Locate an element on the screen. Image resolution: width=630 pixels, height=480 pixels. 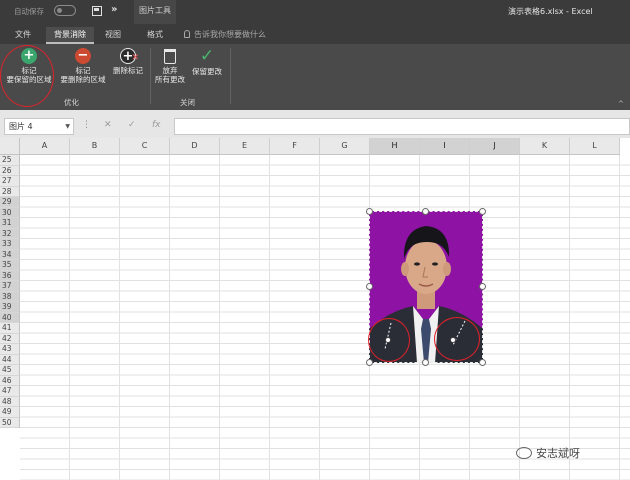
row-header: 47 is located at coordinates (10, 391).